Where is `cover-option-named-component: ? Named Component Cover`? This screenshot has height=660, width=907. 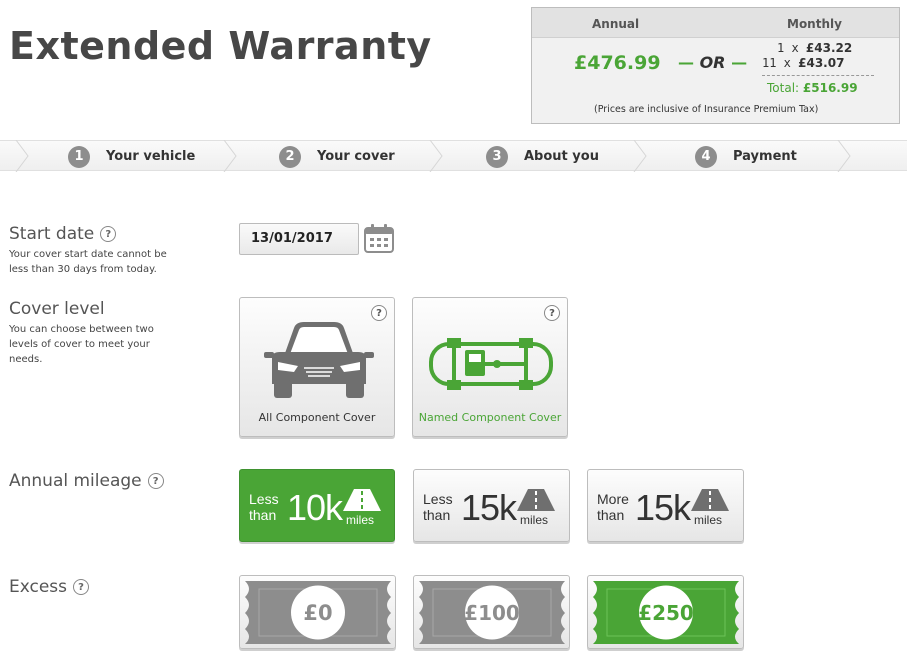 cover-option-named-component: ? Named Component Cover is located at coordinates (490, 367).